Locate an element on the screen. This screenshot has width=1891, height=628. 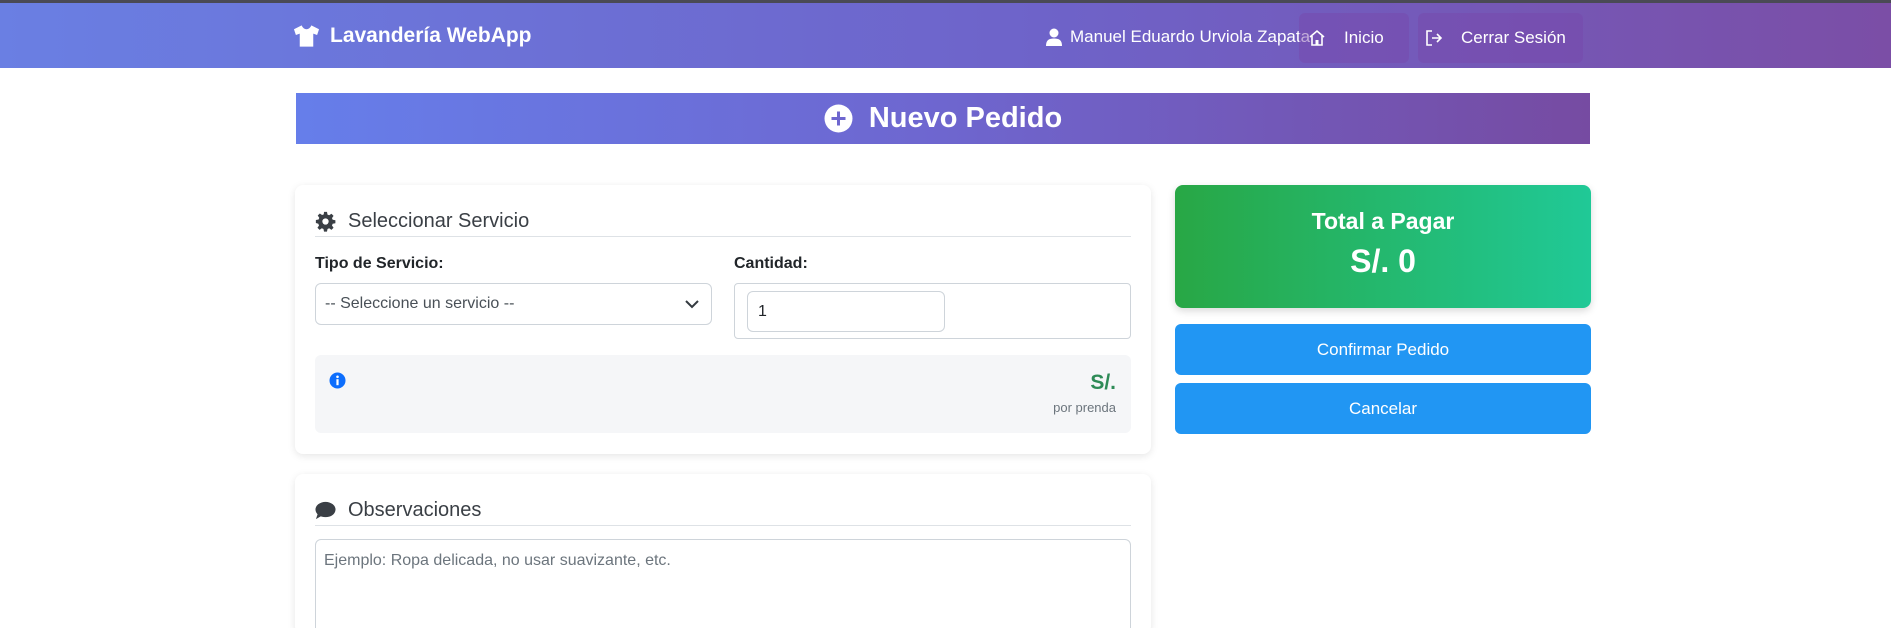
service-card-header: Seleccionar Servicio is located at coordinates (723, 222).